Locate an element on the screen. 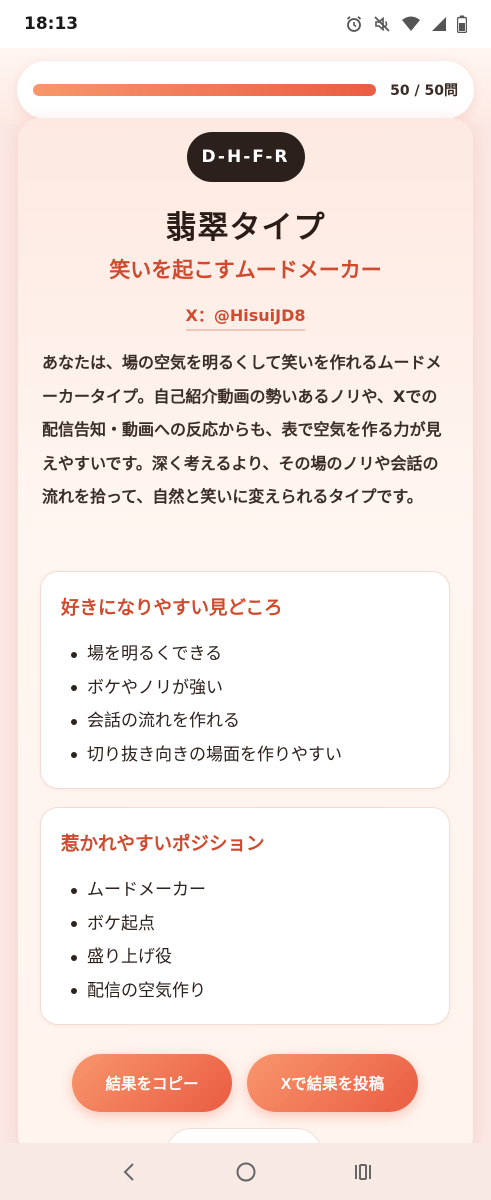  x-handle-row: X：@HisuiJD8 is located at coordinates (245, 316).